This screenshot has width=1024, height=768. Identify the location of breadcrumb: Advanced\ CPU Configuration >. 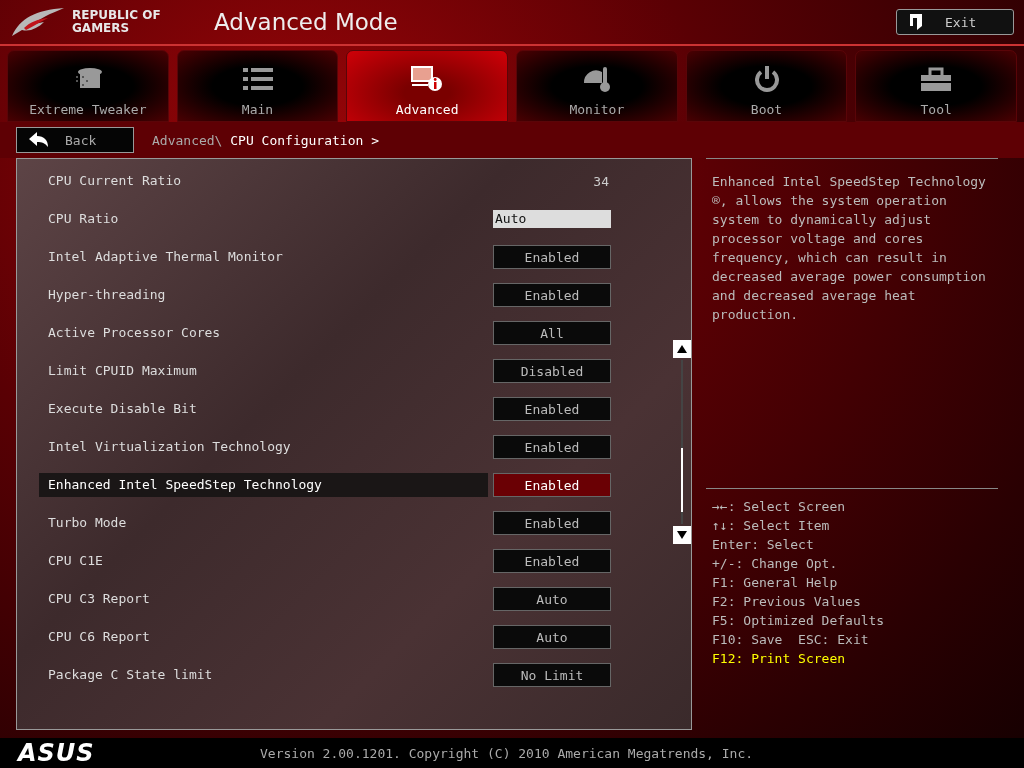
(265, 140).